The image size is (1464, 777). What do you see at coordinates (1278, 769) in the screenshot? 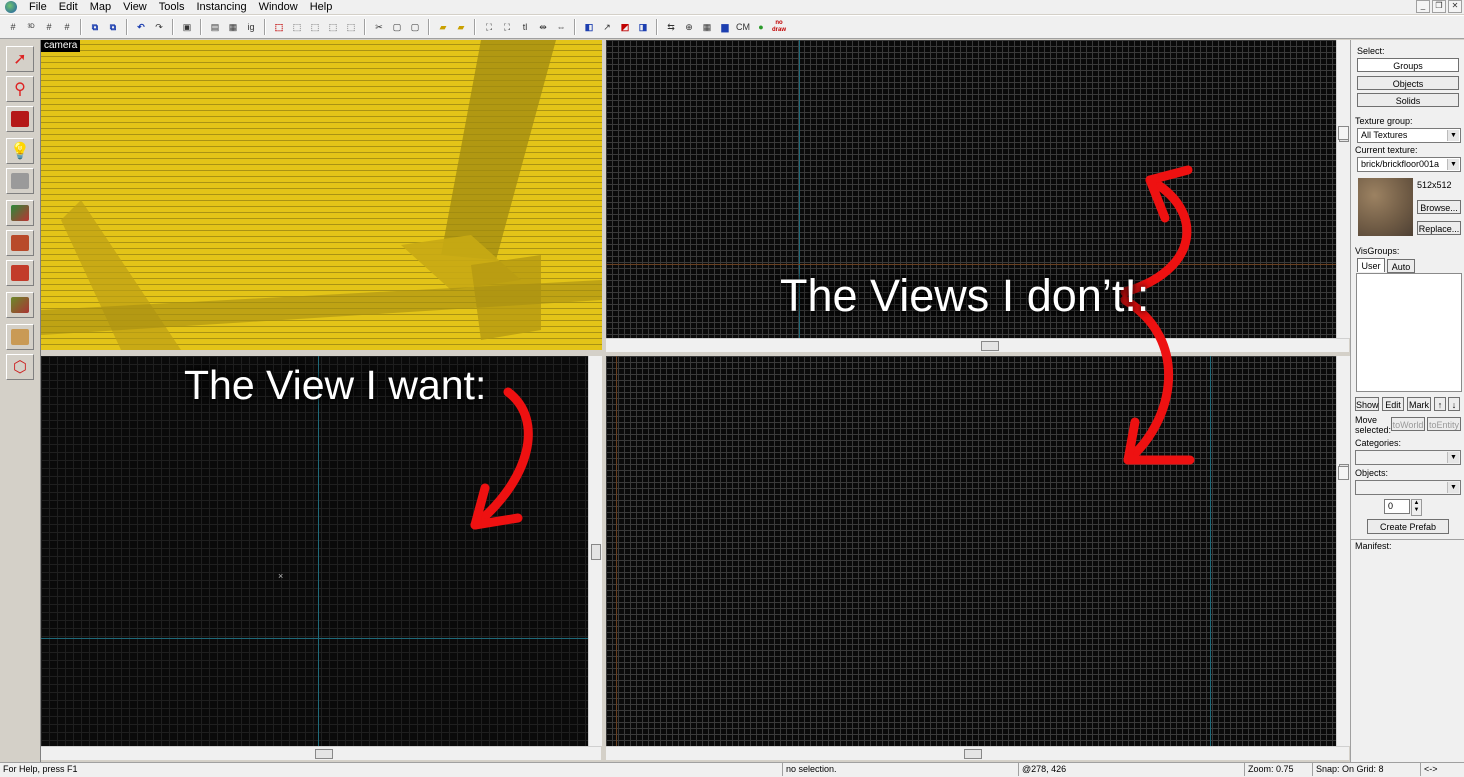
I see `status-zoom: Zoom: 0.75` at bounding box center [1278, 769].